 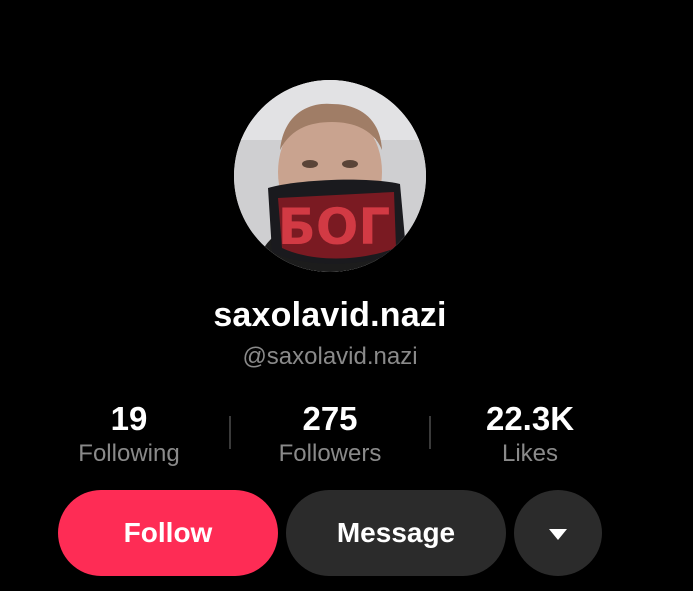 What do you see at coordinates (330, 418) in the screenshot?
I see `followers-count: 275` at bounding box center [330, 418].